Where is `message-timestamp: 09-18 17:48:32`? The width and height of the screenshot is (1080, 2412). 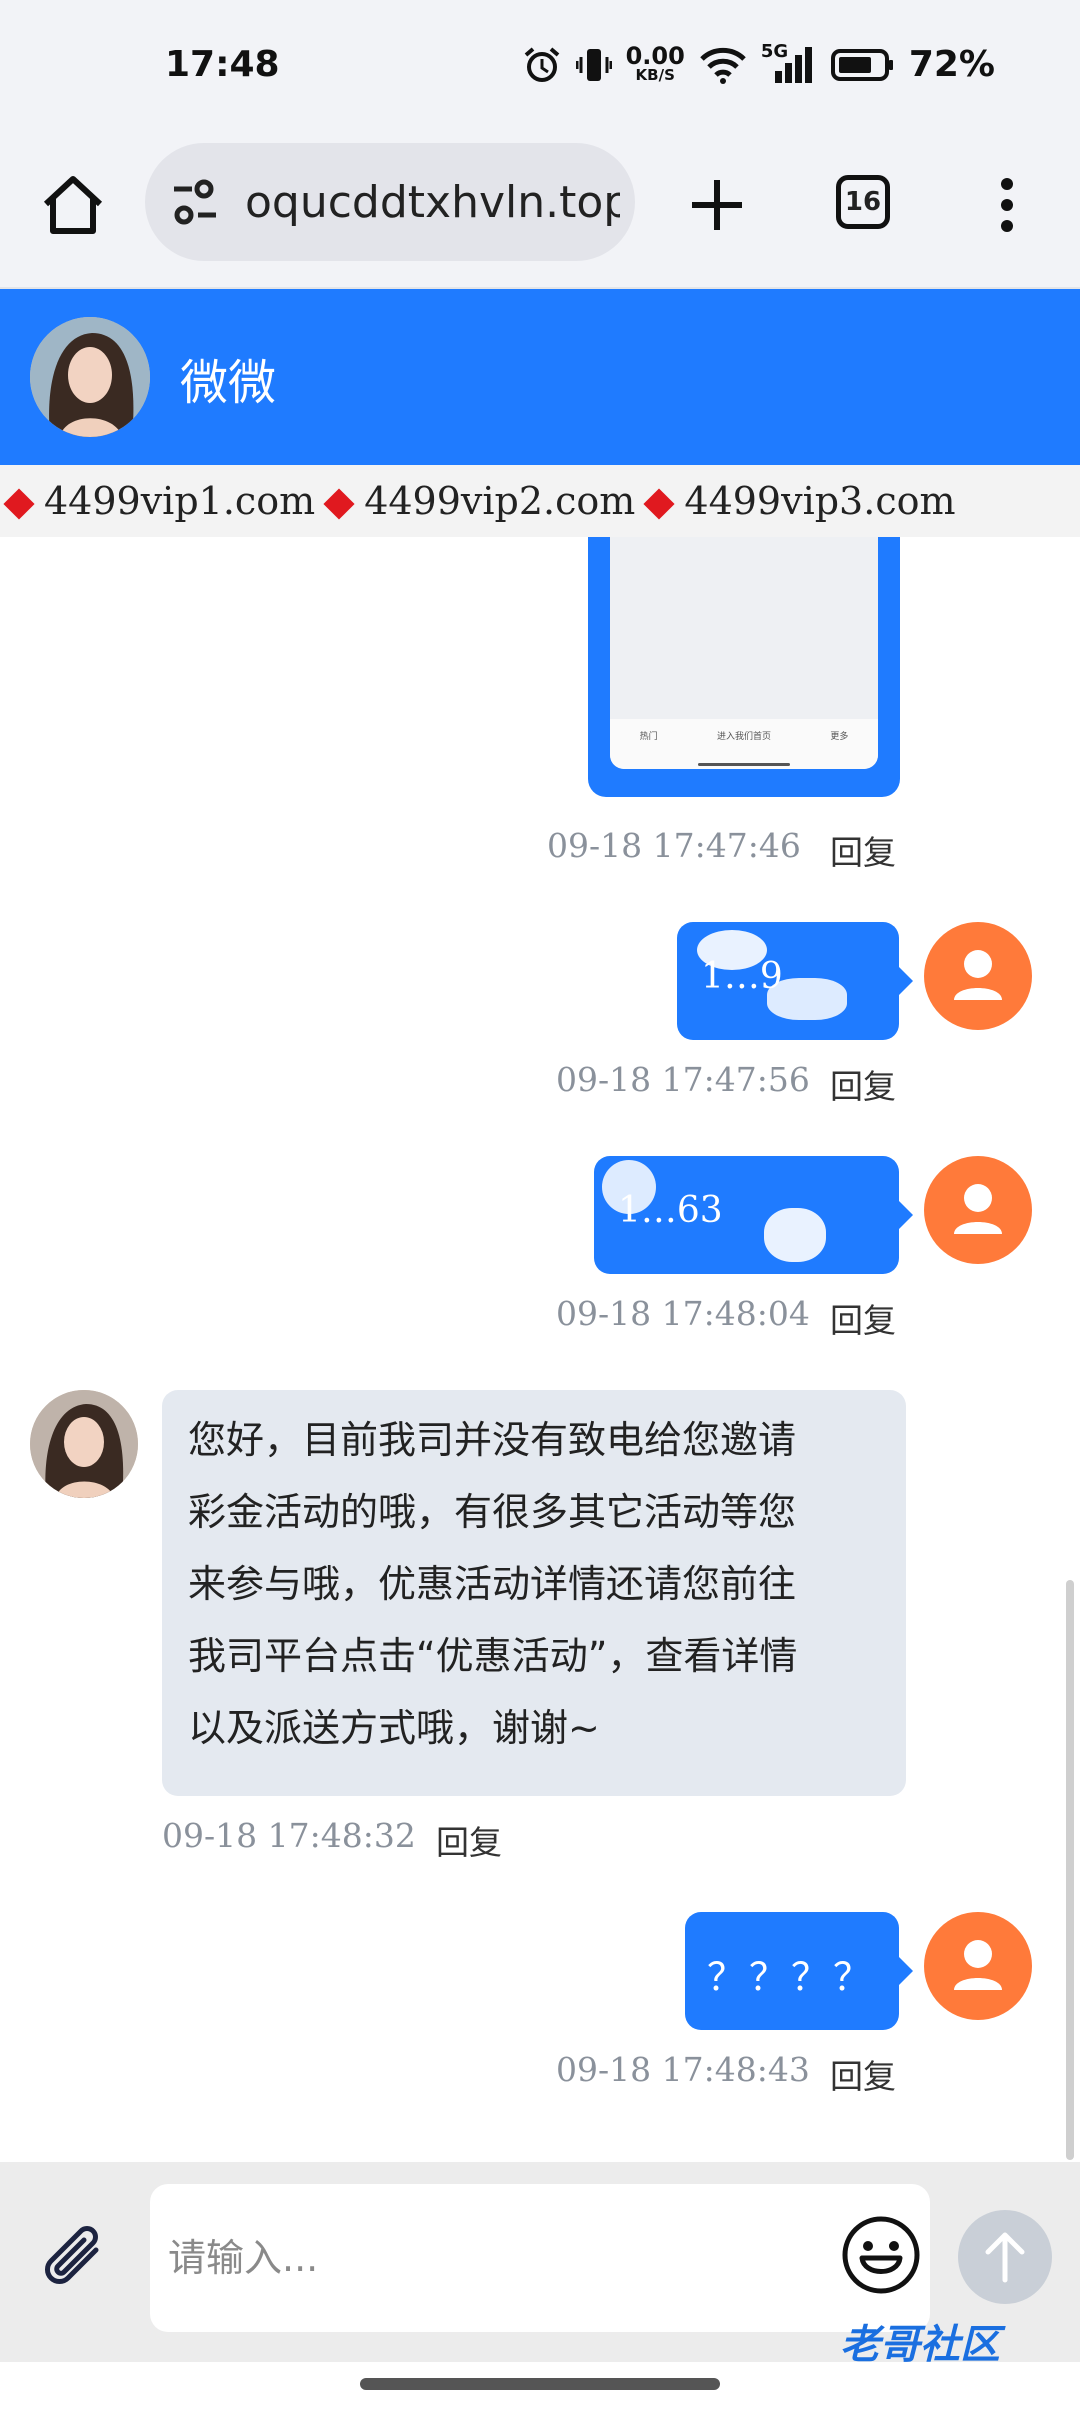
message-timestamp: 09-18 17:48:32 is located at coordinates (289, 1835).